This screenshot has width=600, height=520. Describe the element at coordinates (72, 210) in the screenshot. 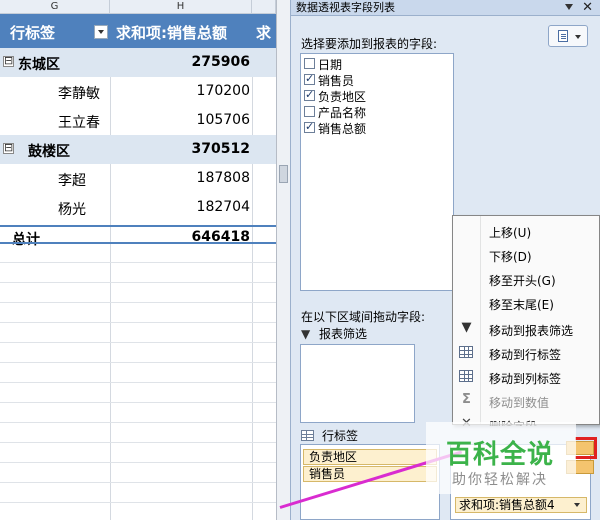

I see `item-label: 杨光` at that location.